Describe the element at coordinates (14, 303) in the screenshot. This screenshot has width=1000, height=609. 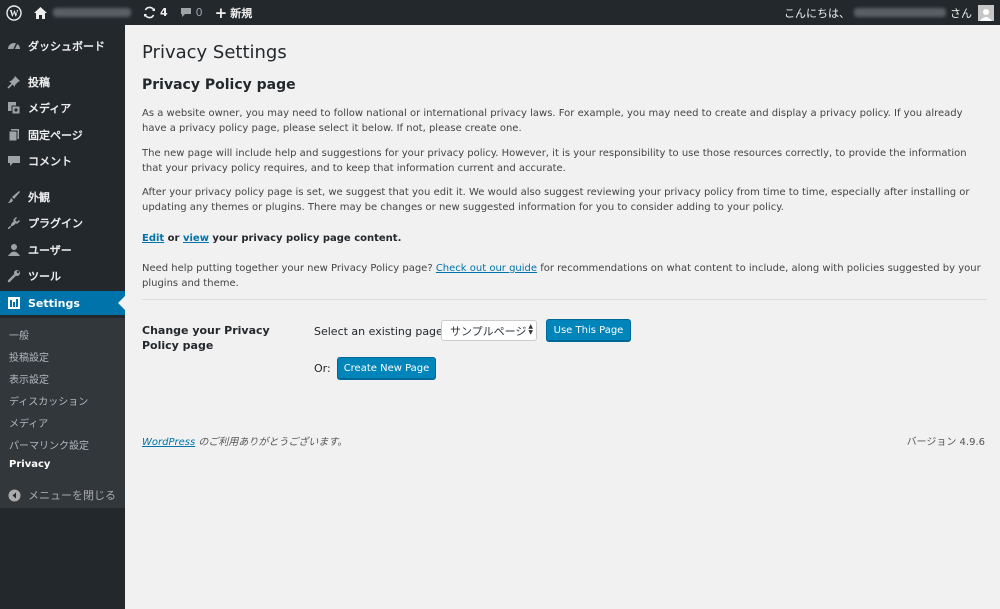
I see `settings-icon` at that location.